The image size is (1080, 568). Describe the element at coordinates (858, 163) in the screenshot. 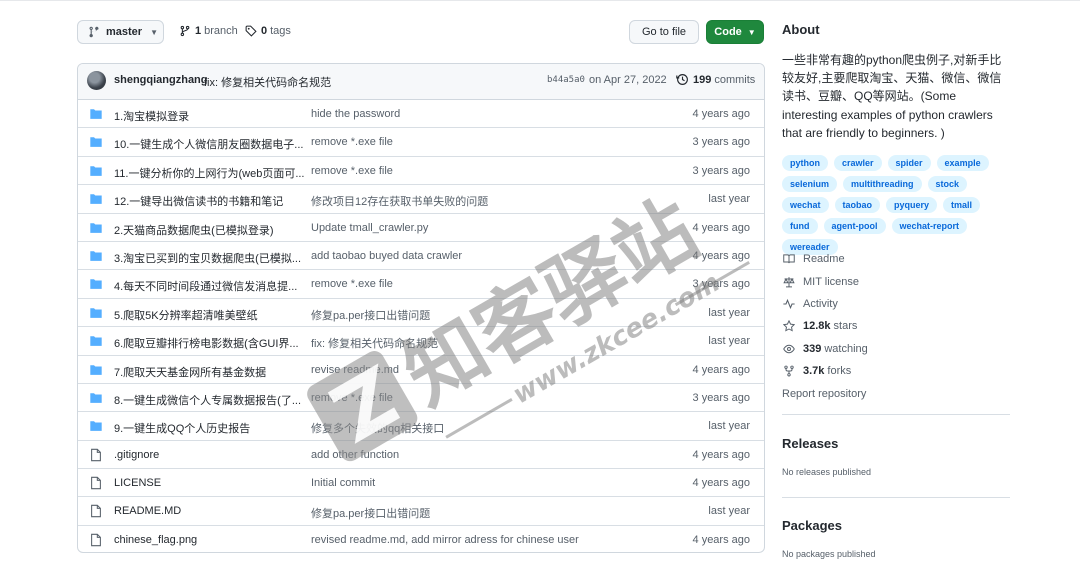

I see `topic-tag: crawler` at that location.